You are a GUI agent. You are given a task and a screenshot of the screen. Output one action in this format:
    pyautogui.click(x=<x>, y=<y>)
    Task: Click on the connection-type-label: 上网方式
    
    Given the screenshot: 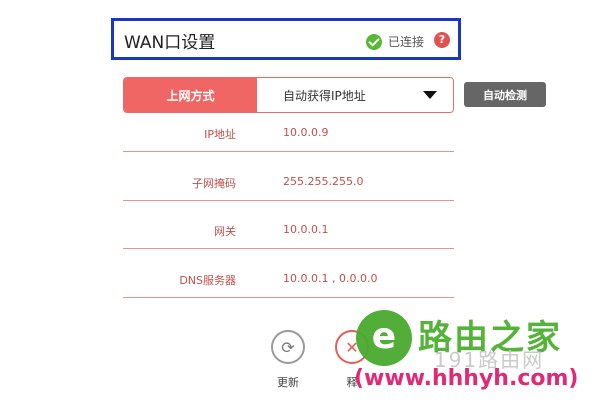 What is the action you would take?
    pyautogui.click(x=190, y=95)
    